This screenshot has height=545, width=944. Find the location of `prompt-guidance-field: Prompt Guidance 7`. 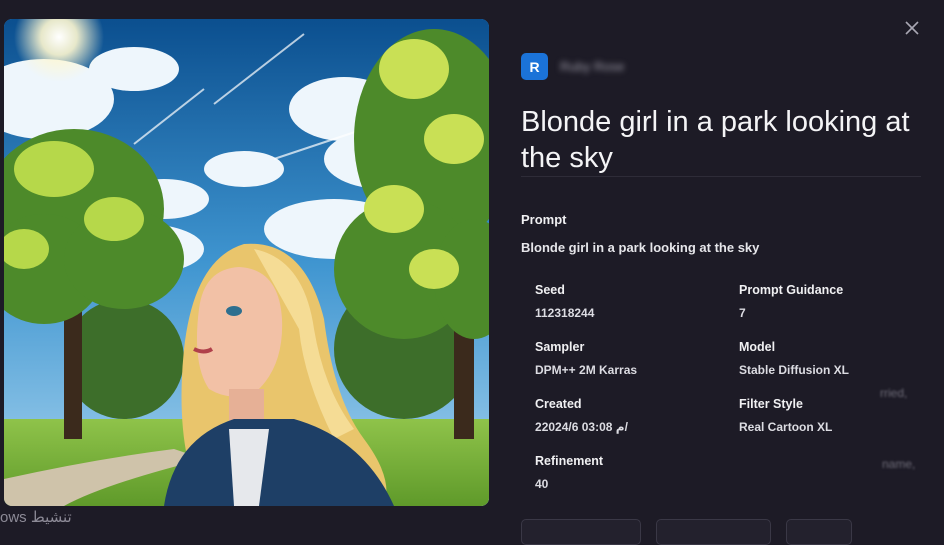

prompt-guidance-field: Prompt Guidance 7 is located at coordinates (791, 301).